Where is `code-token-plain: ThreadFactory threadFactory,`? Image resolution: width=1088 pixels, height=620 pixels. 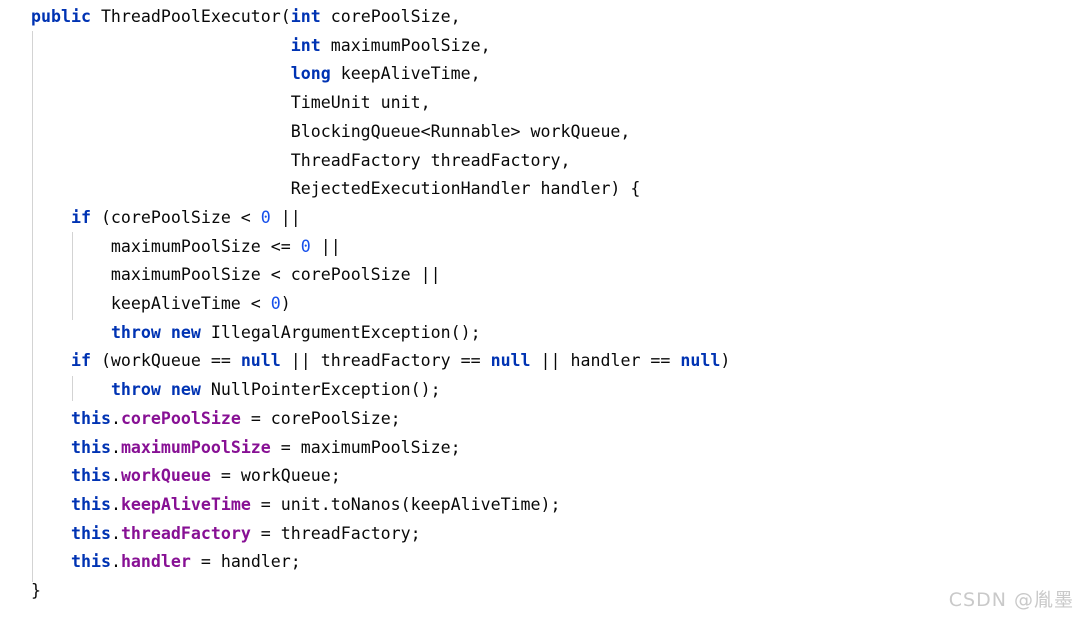 code-token-plain: ThreadFactory threadFactory, is located at coordinates (301, 160).